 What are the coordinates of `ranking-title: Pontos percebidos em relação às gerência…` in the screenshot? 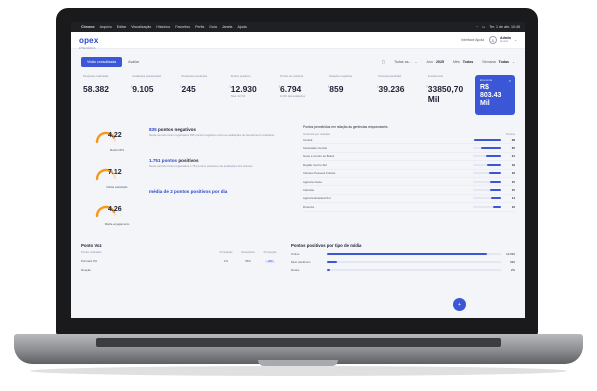 It's located at (345, 127).